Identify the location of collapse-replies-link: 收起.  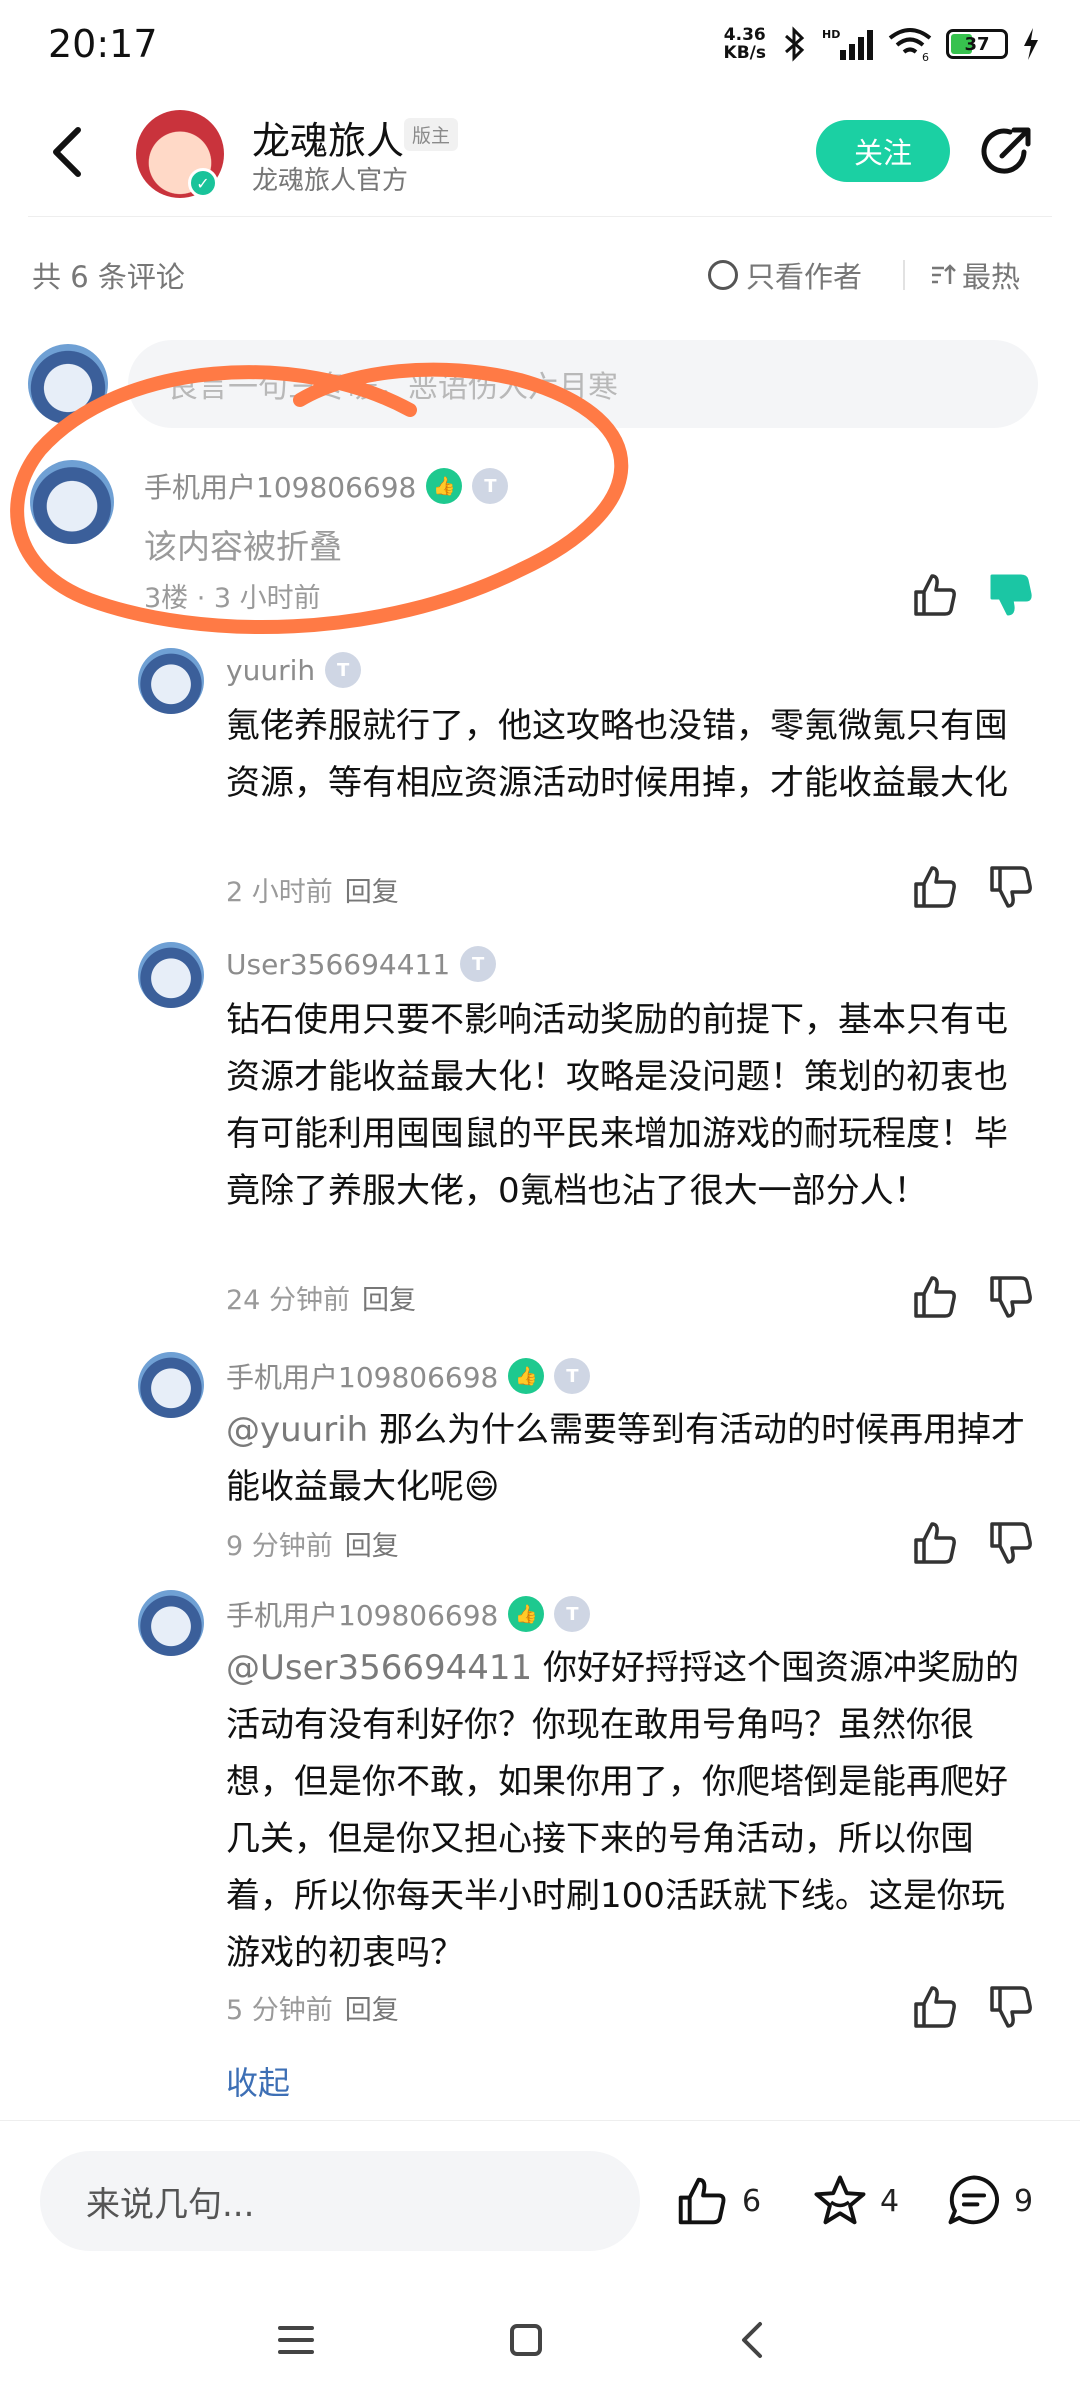
(258, 2081).